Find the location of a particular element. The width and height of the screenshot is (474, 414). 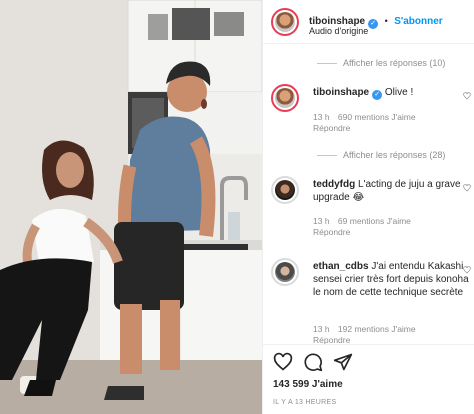

post-timestamp: IL Y A 13 HEURES is located at coordinates (305, 402).